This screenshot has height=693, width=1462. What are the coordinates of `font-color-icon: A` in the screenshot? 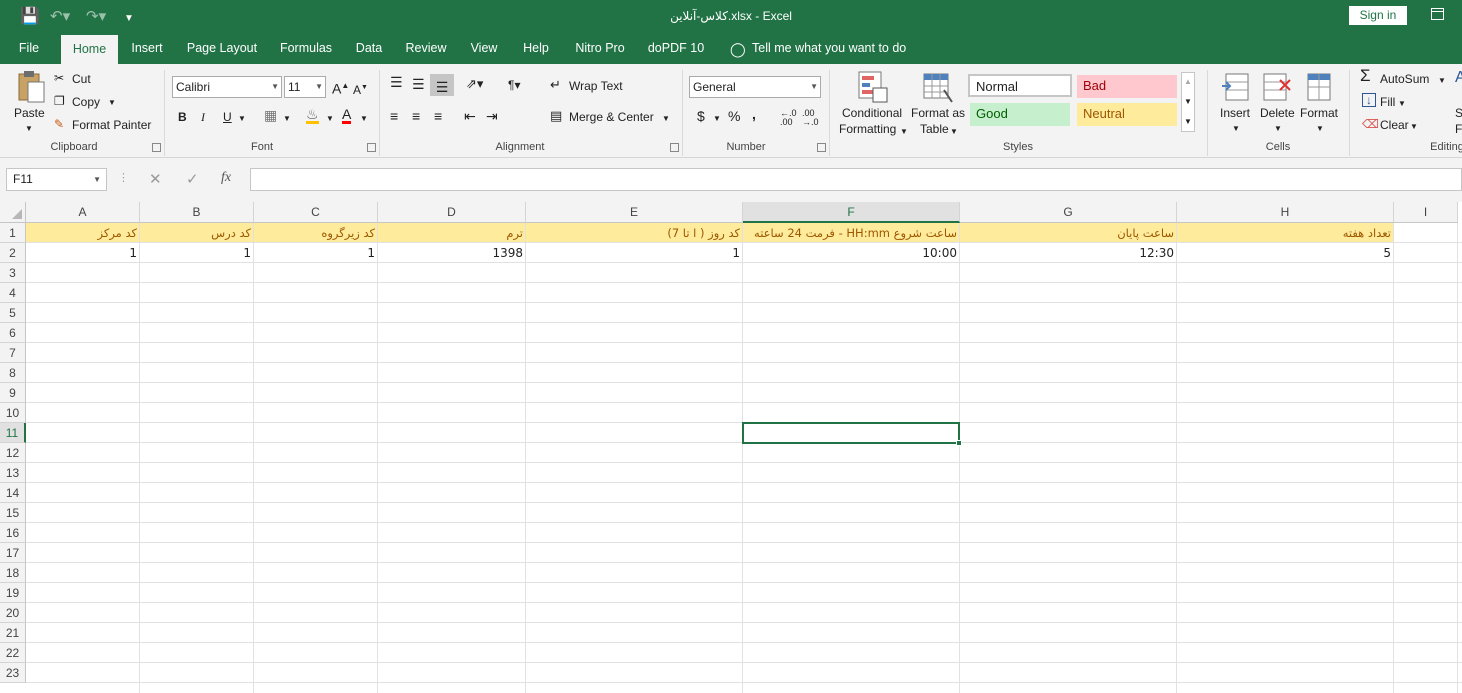 It's located at (347, 115).